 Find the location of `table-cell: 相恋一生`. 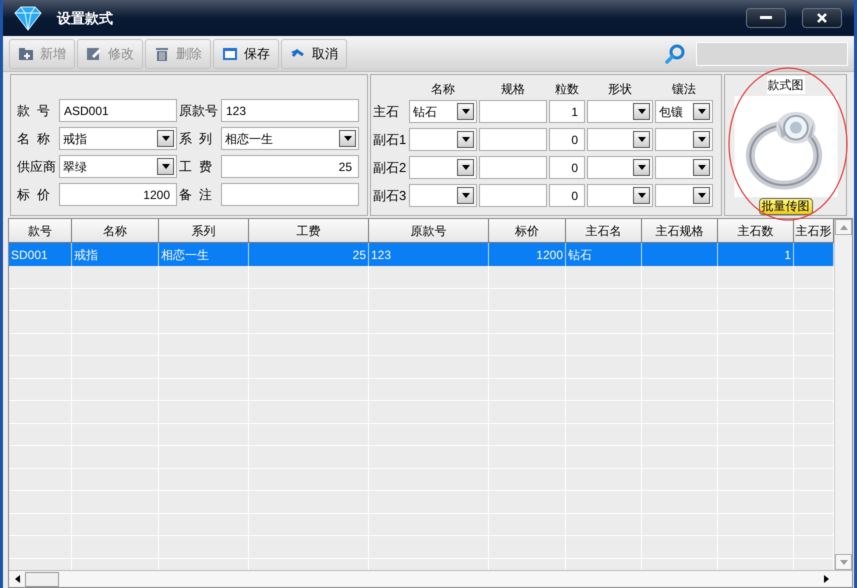

table-cell: 相恋一生 is located at coordinates (204, 254).